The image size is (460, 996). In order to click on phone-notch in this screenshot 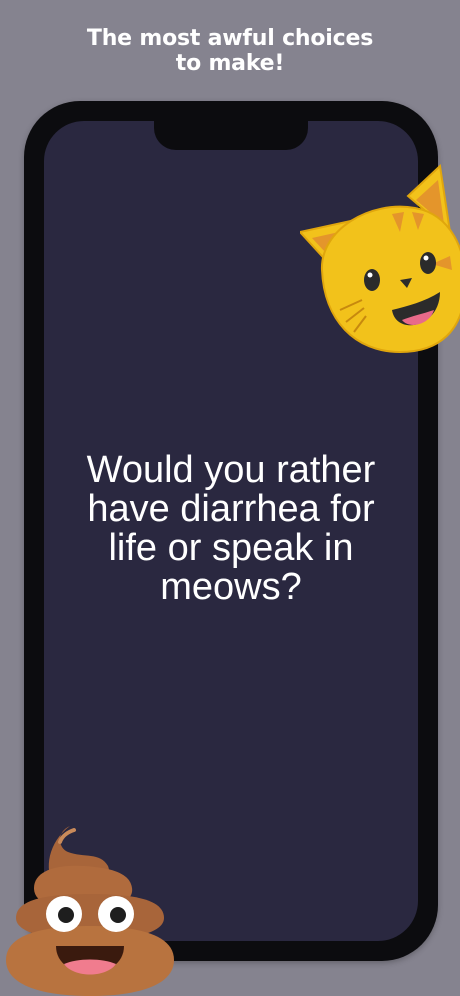, I will do `click(231, 135)`.